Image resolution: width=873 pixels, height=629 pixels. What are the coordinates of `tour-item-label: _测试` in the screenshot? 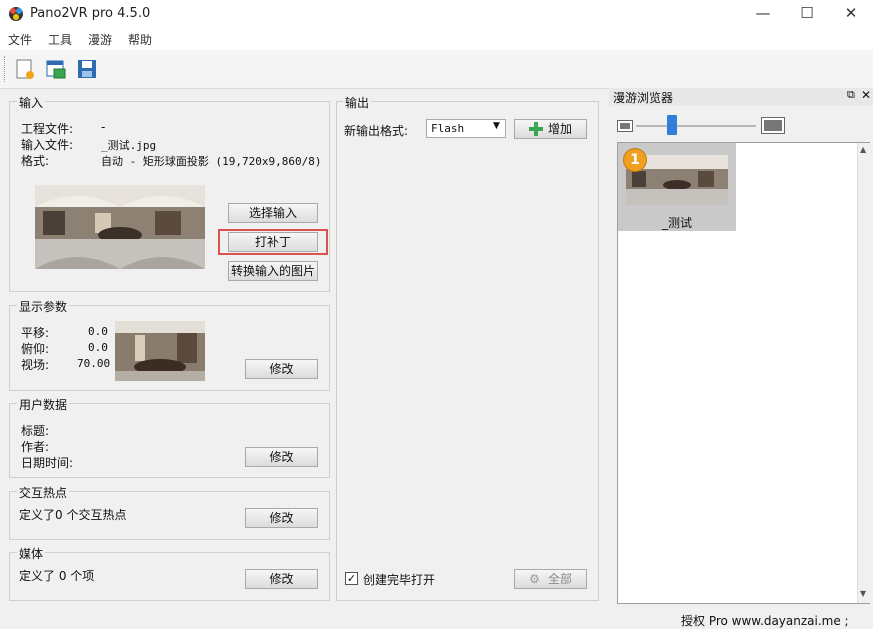 It's located at (676, 223).